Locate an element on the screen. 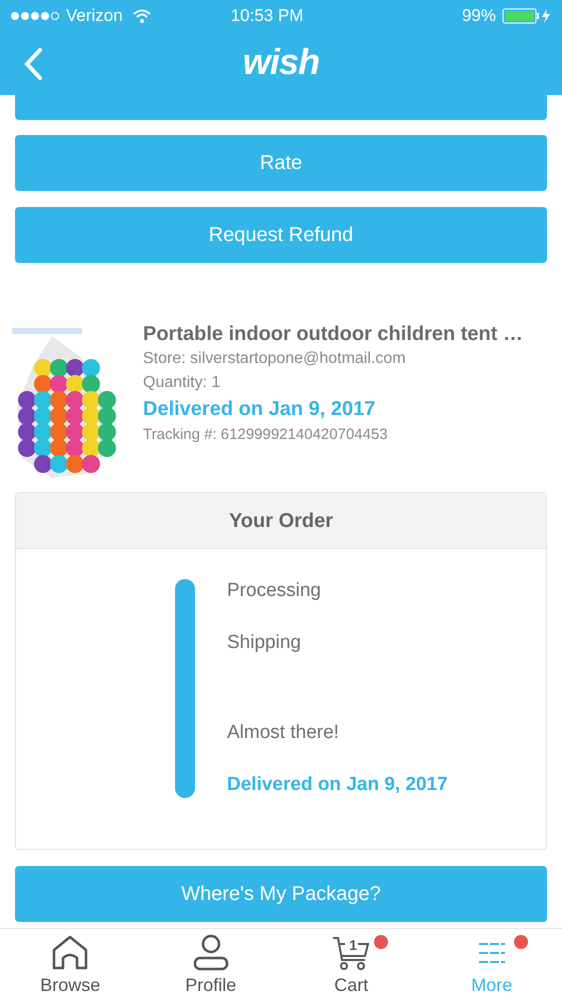 This screenshot has height=1000, width=562. battery-icon is located at coordinates (527, 16).